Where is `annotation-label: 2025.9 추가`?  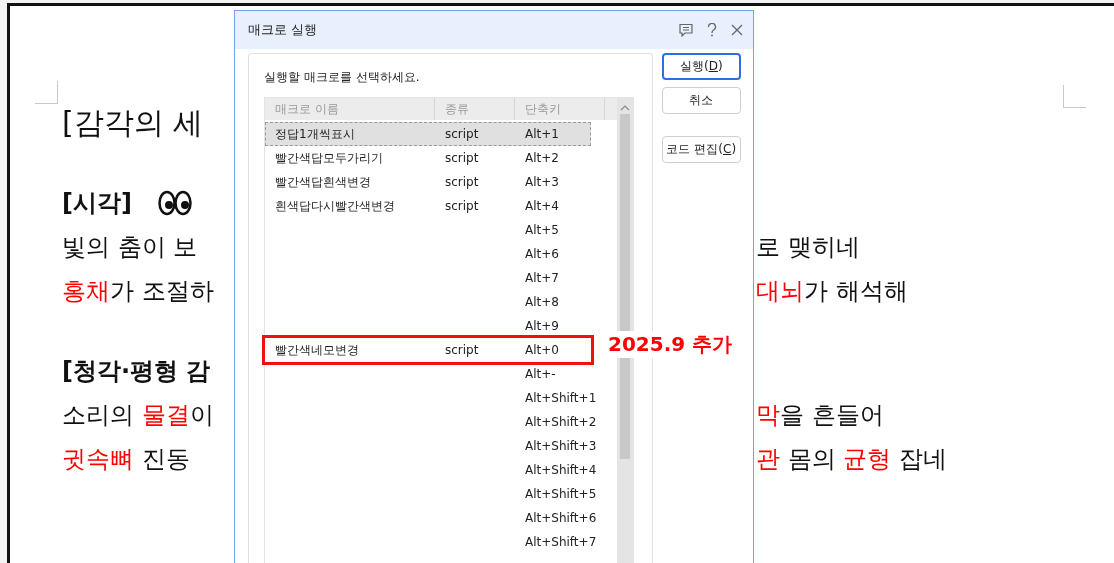
annotation-label: 2025.9 추가 is located at coordinates (670, 344).